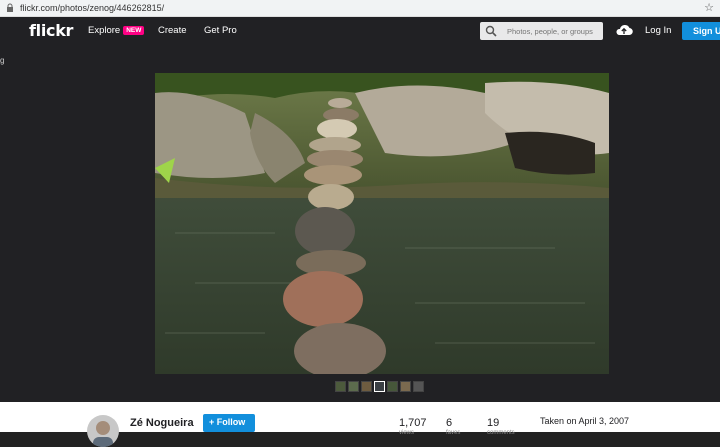 Image resolution: width=720 pixels, height=447 pixels. Describe the element at coordinates (701, 31) in the screenshot. I see `signup-button: Sign Up` at that location.